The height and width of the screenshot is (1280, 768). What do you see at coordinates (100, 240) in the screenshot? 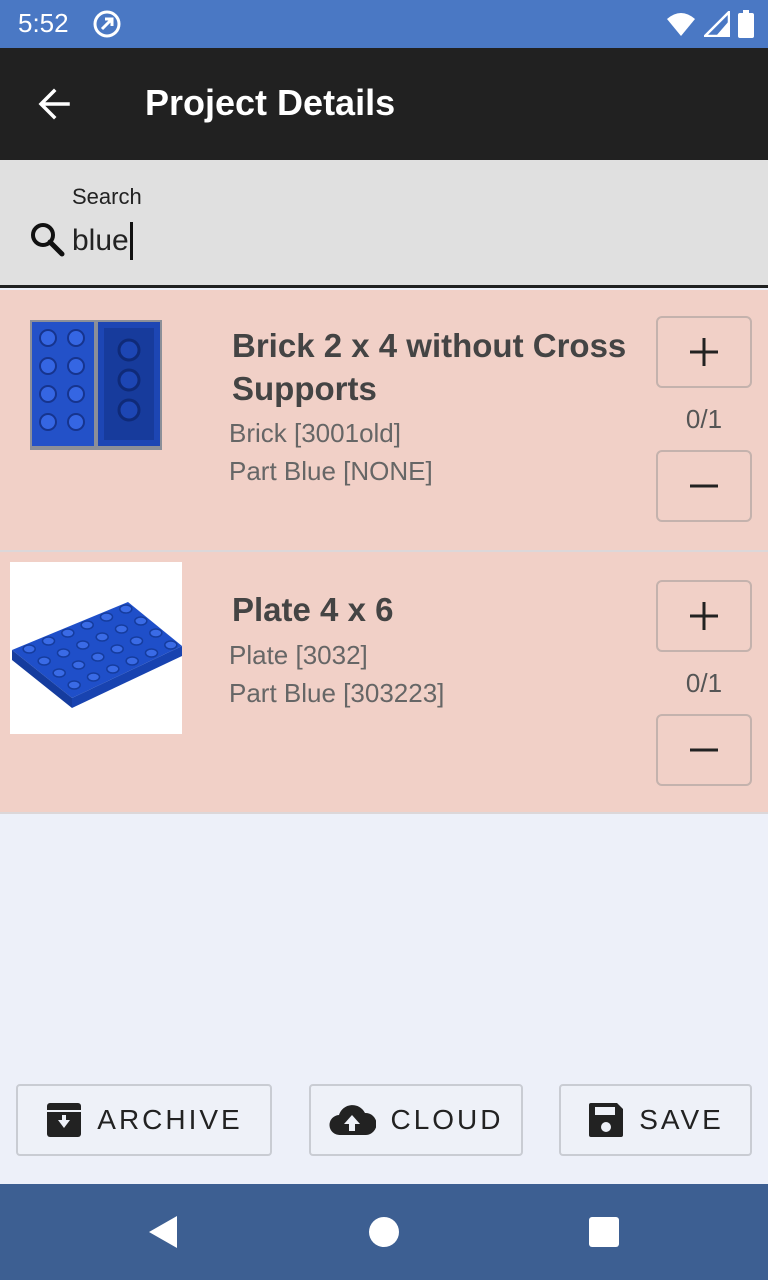
I see `search-input-value: blue` at bounding box center [100, 240].